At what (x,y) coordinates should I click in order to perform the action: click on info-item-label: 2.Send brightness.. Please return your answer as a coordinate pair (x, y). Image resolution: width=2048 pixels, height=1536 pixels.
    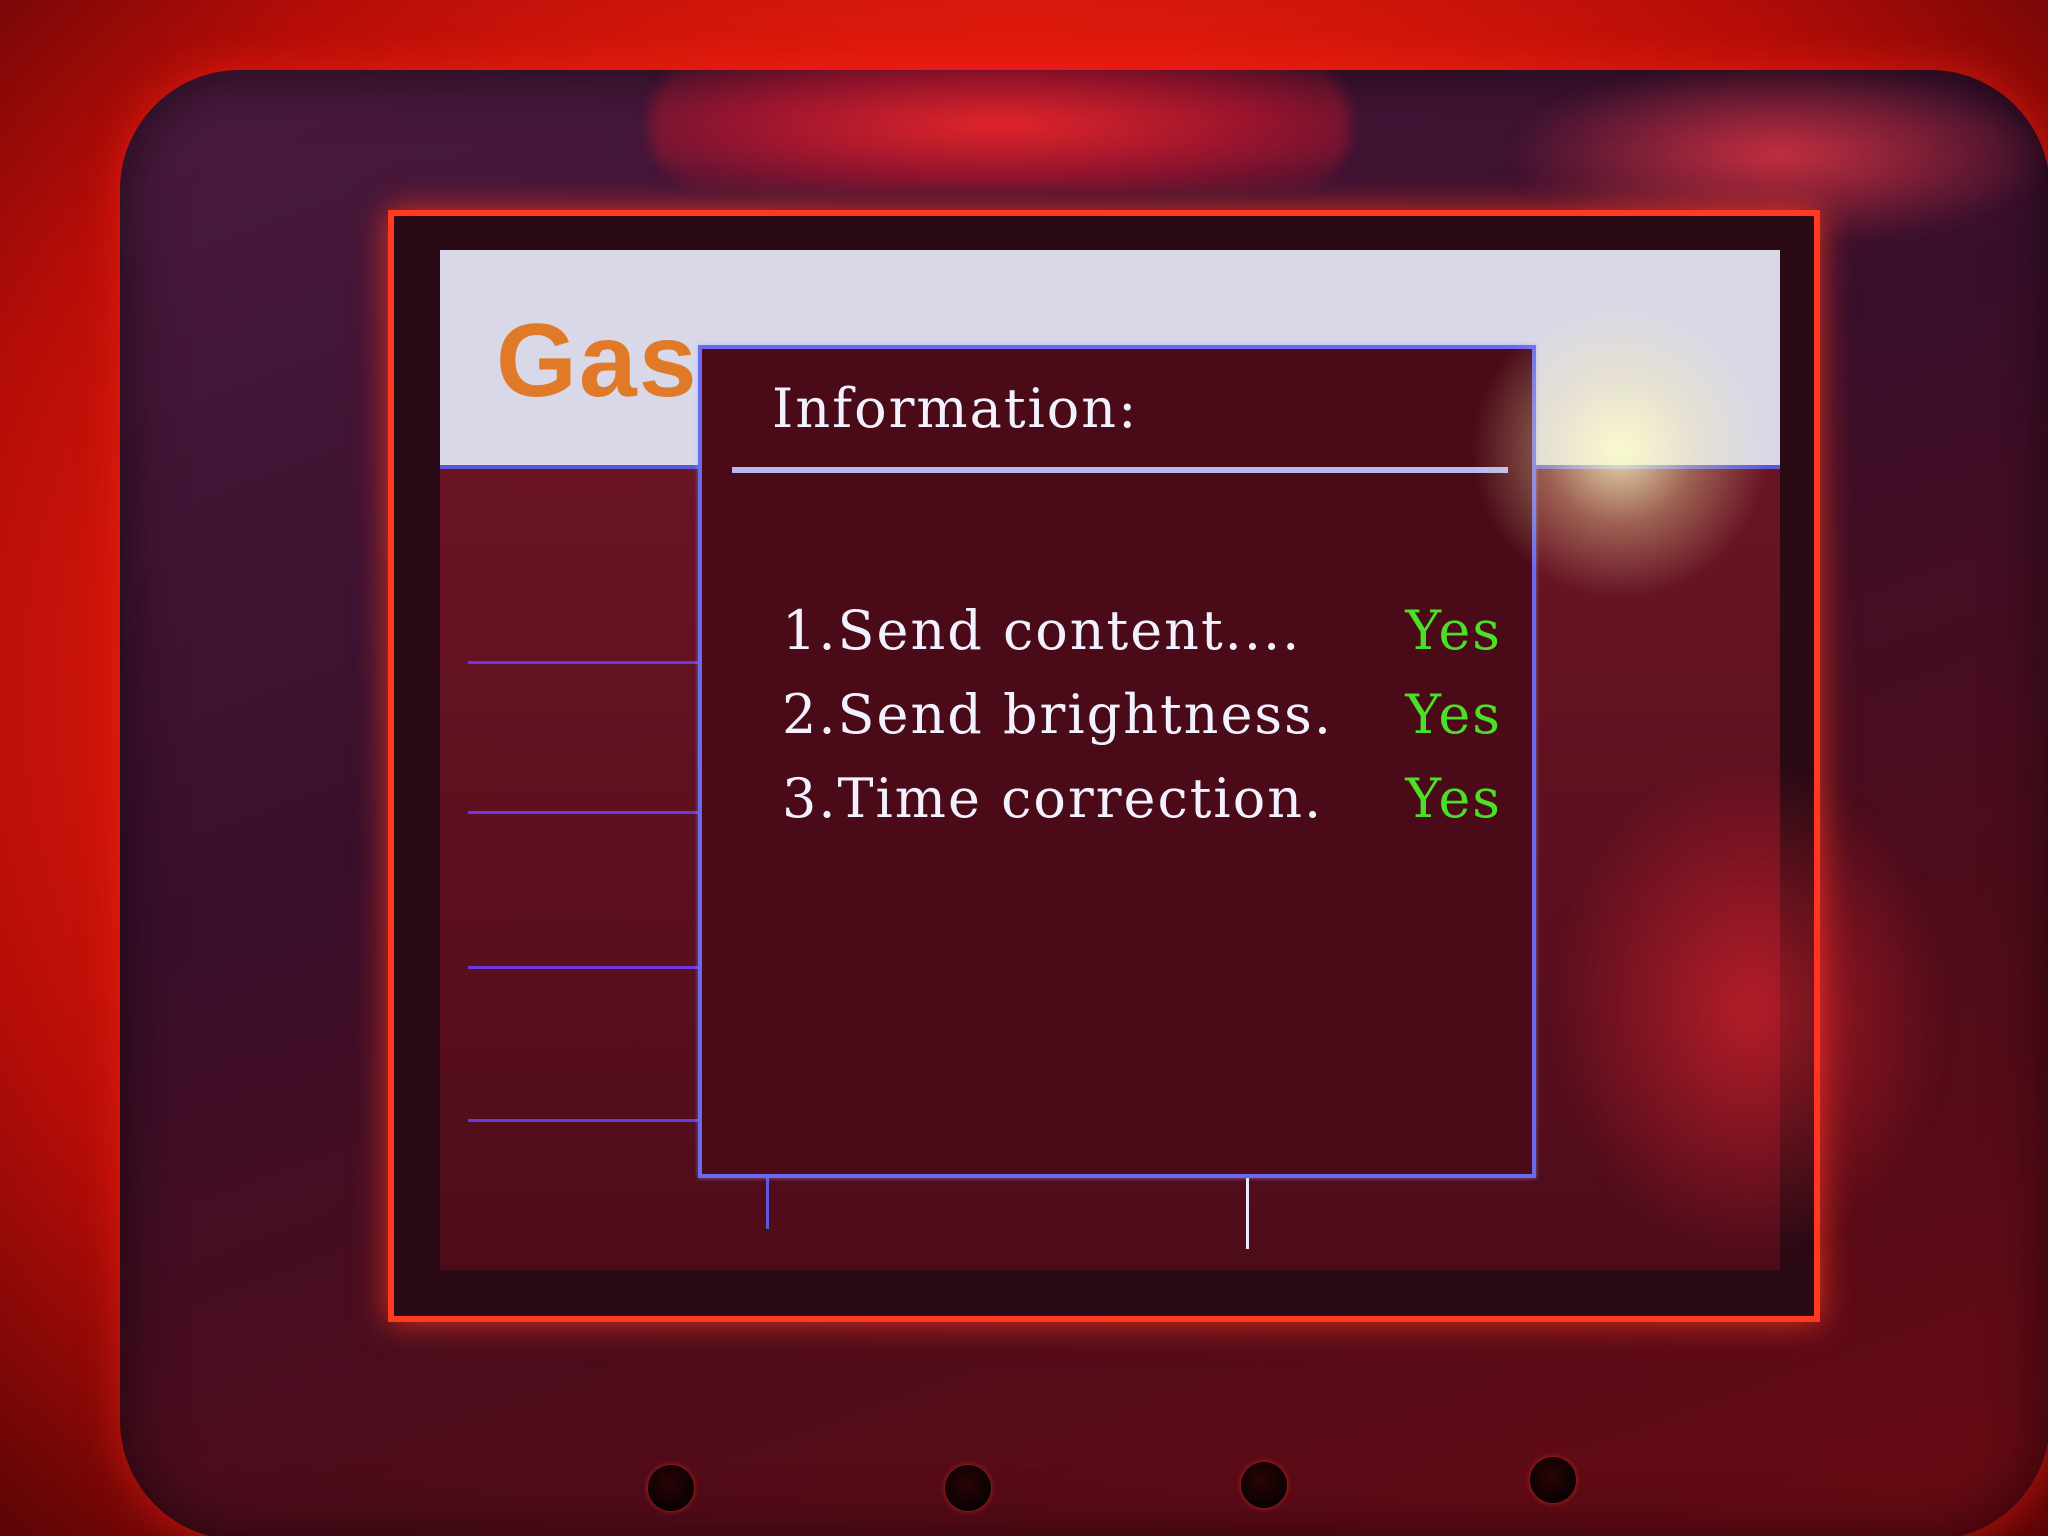
    Looking at the image, I should click on (1058, 714).